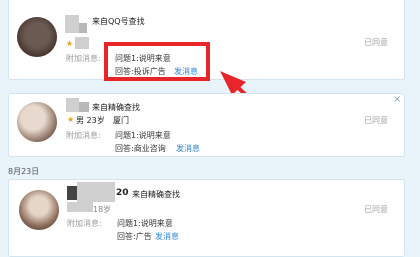 The width and height of the screenshot is (420, 257). What do you see at coordinates (71, 119) in the screenshot?
I see `vip-star-icon: ★` at bounding box center [71, 119].